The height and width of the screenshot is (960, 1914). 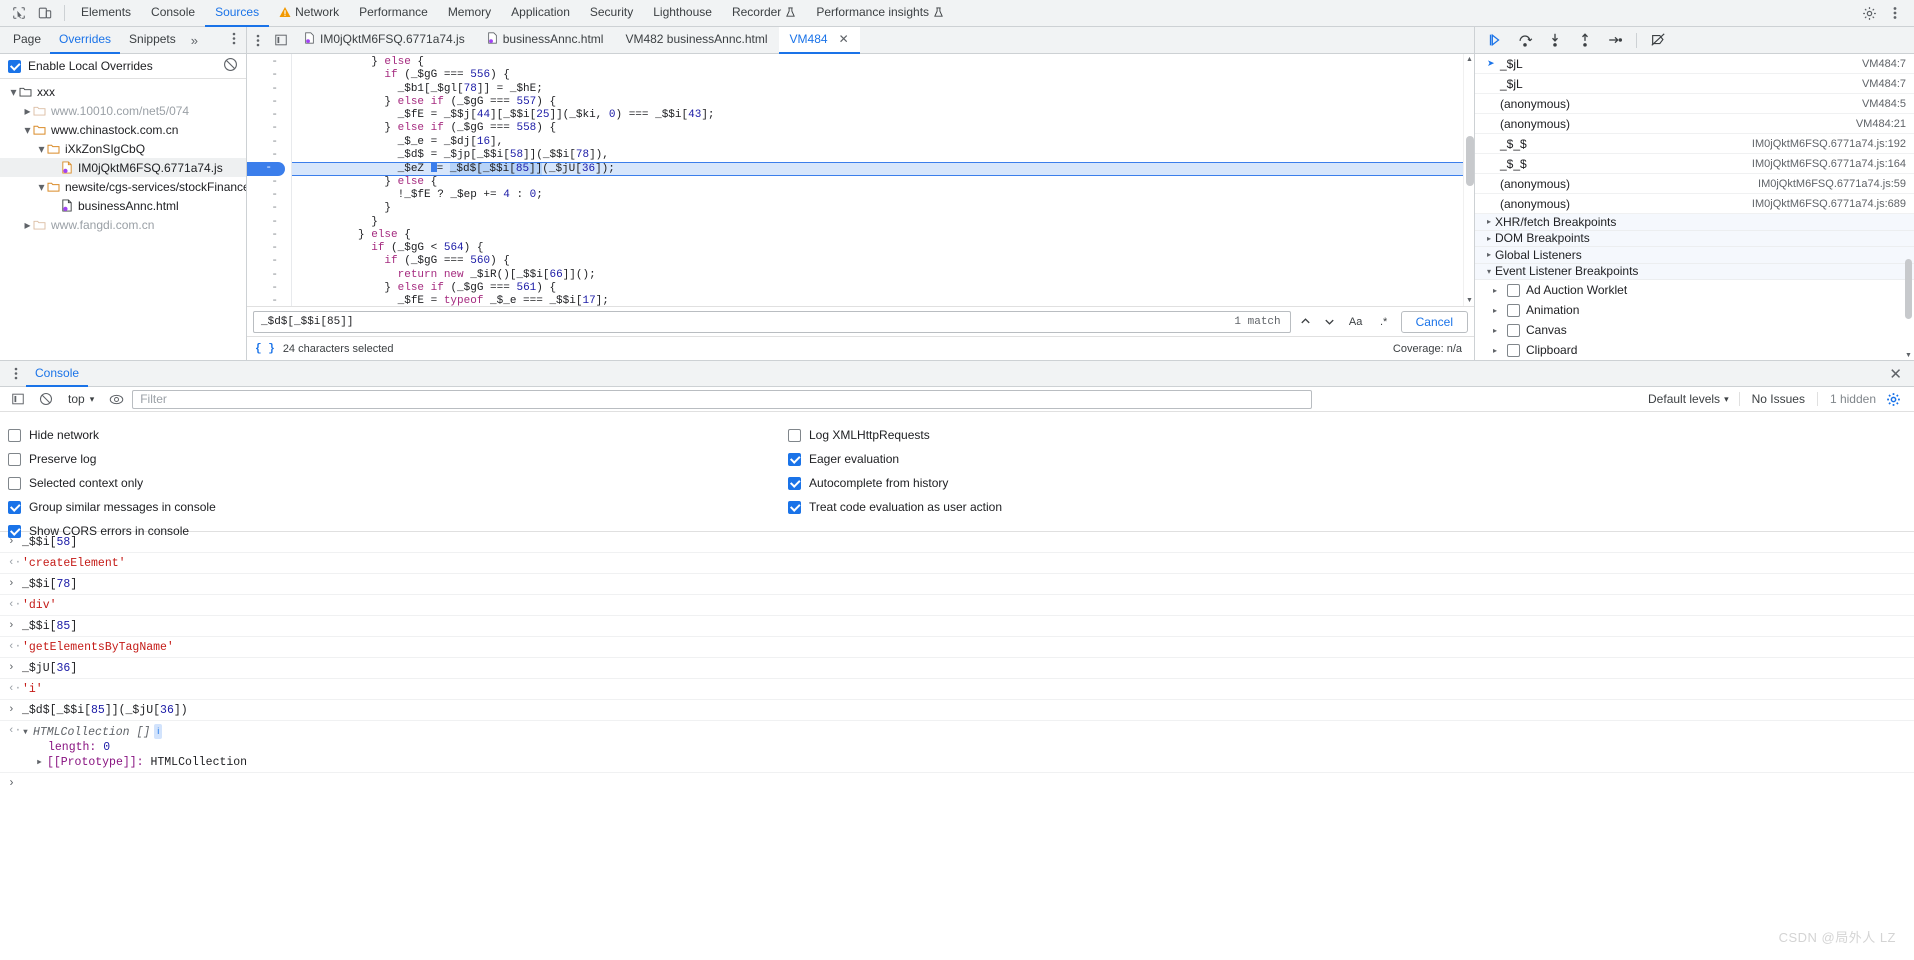 What do you see at coordinates (1908, 289) in the screenshot?
I see `scrollbar-thumb` at bounding box center [1908, 289].